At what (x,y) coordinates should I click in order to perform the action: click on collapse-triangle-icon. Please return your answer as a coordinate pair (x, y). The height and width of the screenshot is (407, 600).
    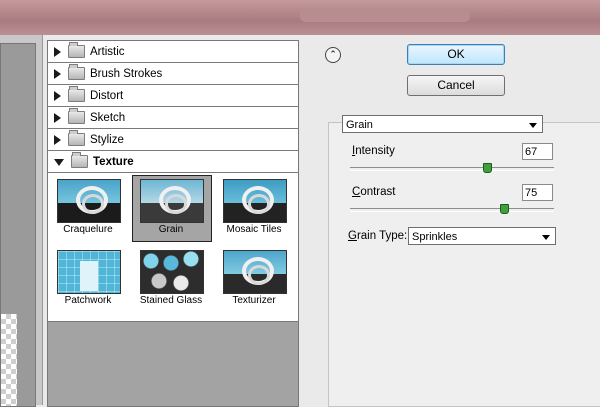
    Looking at the image, I should click on (59, 162).